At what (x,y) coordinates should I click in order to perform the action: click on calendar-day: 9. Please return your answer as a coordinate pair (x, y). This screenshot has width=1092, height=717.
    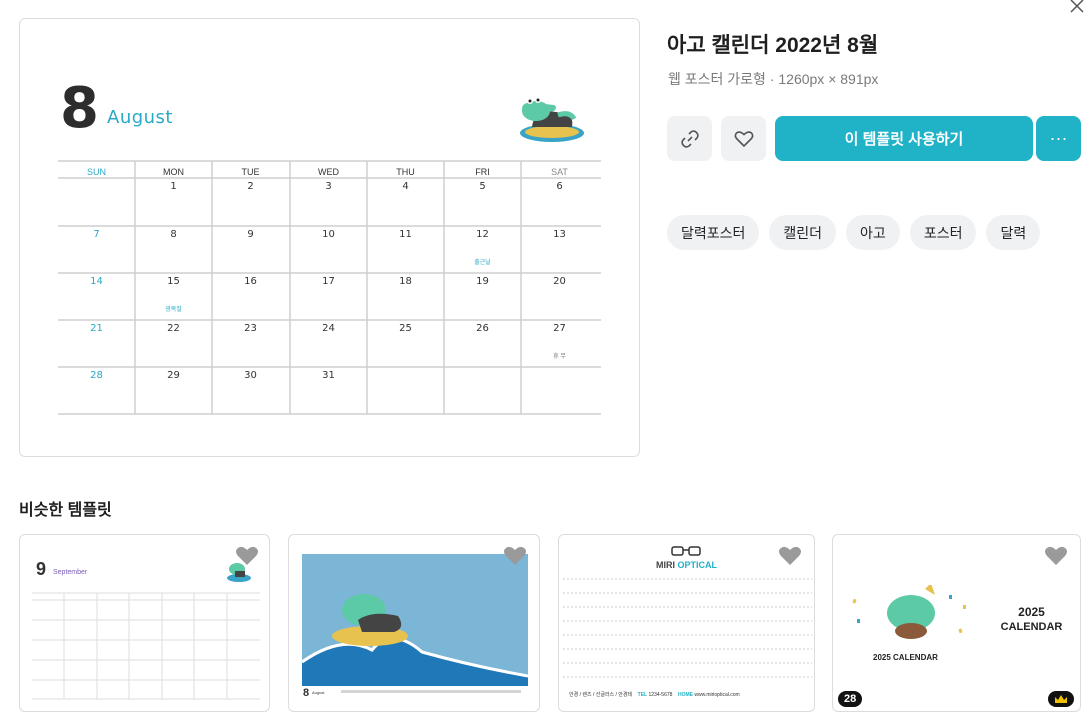
    Looking at the image, I should click on (250, 234).